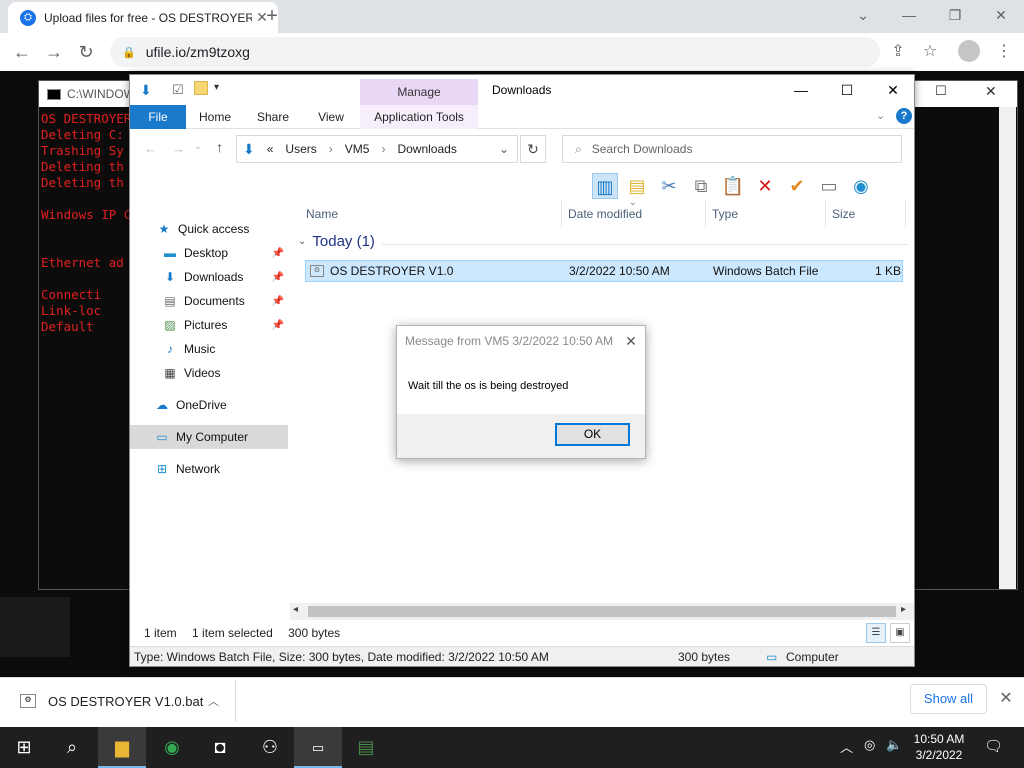 The height and width of the screenshot is (768, 1024). Describe the element at coordinates (178, 90) in the screenshot. I see `properties-icon: ☑` at that location.